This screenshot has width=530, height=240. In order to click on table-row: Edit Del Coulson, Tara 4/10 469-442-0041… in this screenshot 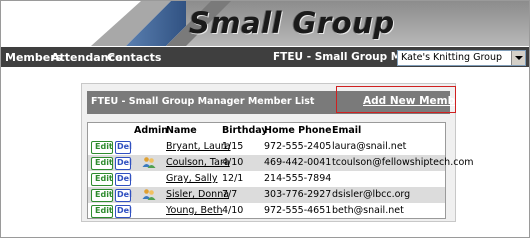, I will do `click(281, 163)`.